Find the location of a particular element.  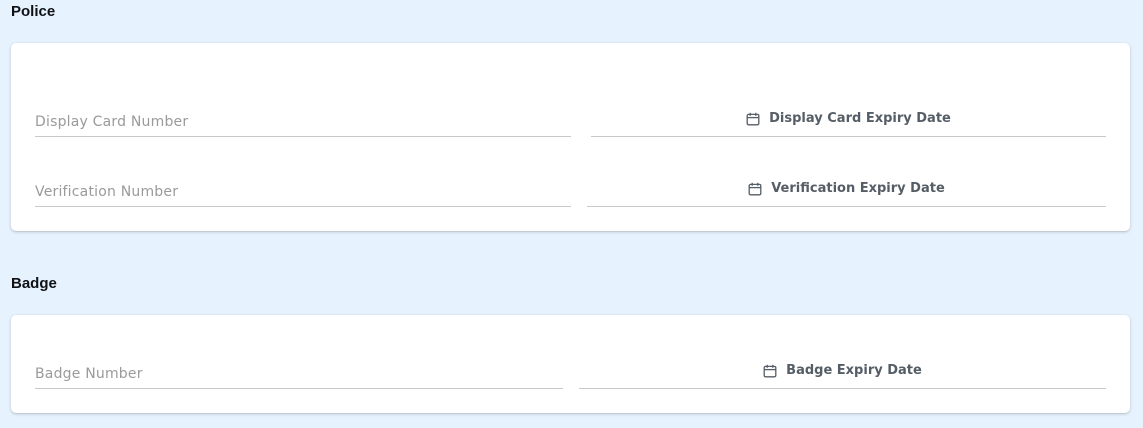

badge-expiry-date-field: Badge Expiry Date is located at coordinates (842, 369).